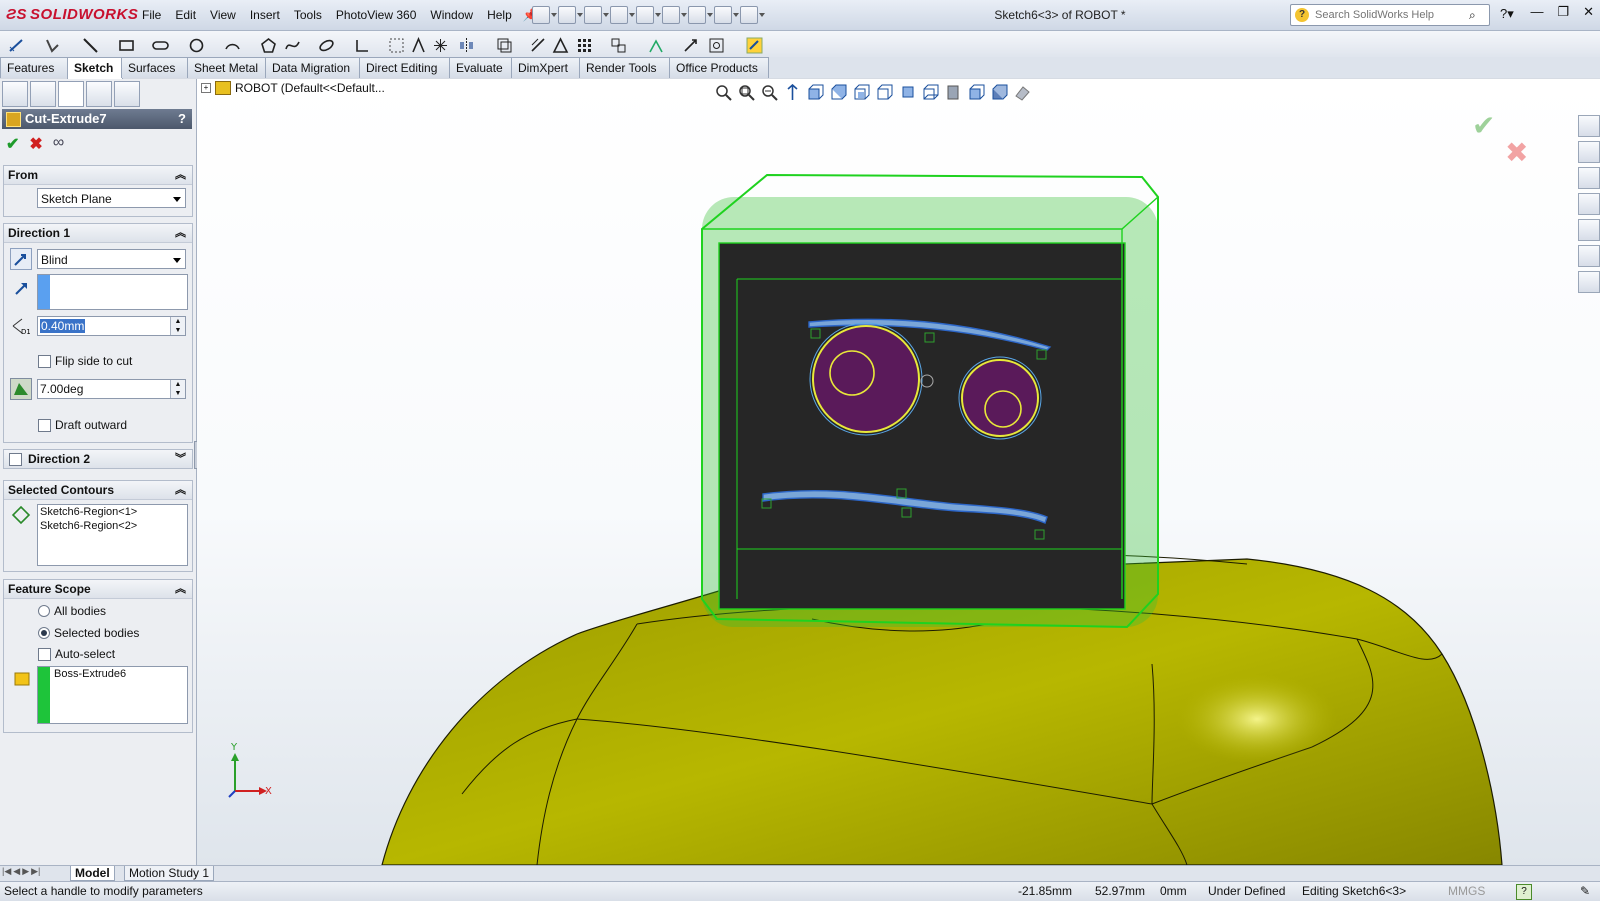  What do you see at coordinates (544, 15) in the screenshot?
I see `new-document-icon` at bounding box center [544, 15].